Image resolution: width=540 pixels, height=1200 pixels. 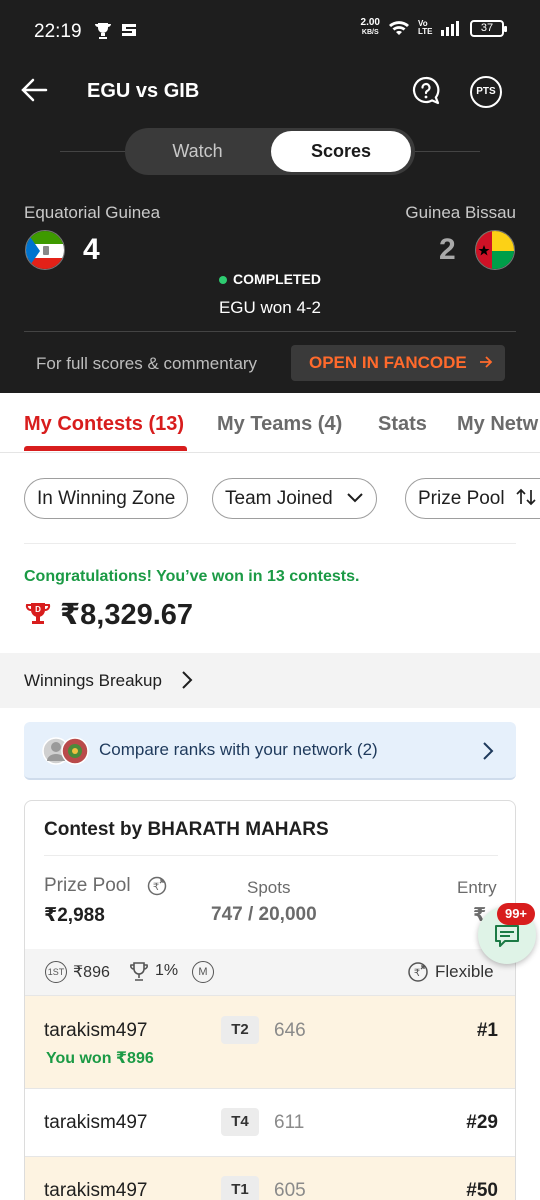 What do you see at coordinates (486, 362) in the screenshot?
I see `arrow-right-icon` at bounding box center [486, 362].